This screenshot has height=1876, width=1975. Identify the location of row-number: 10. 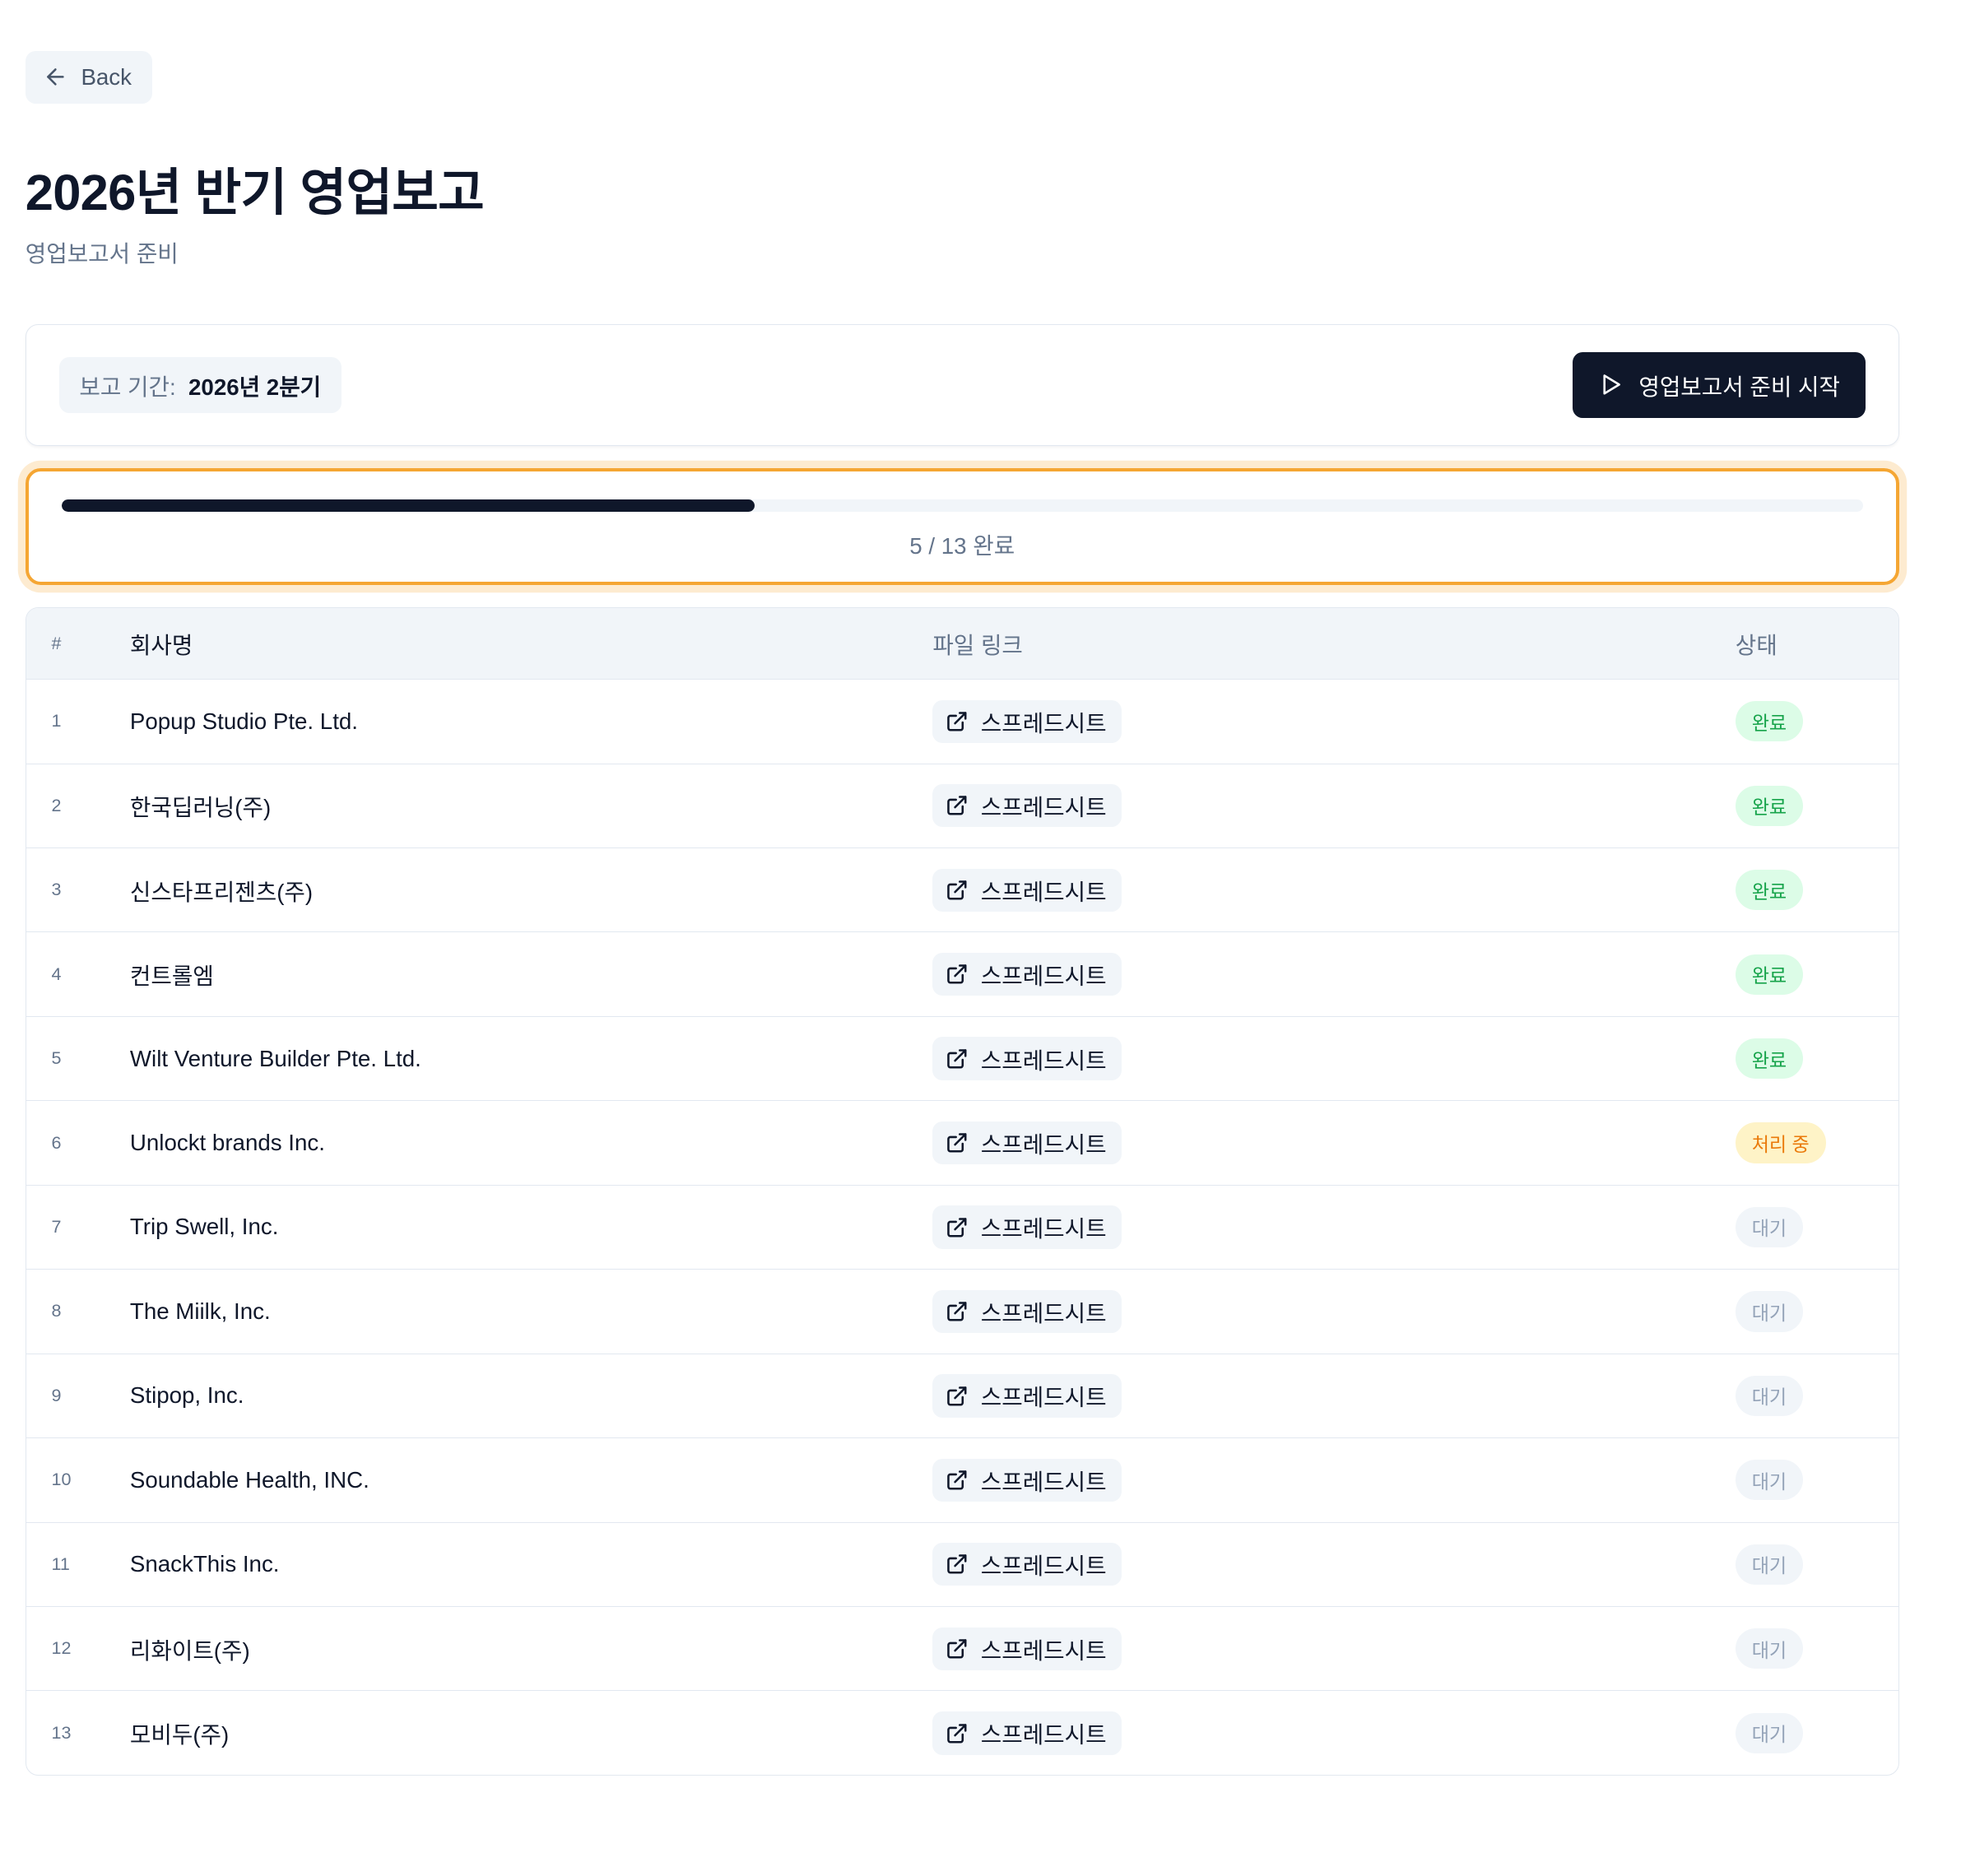
(61, 1480).